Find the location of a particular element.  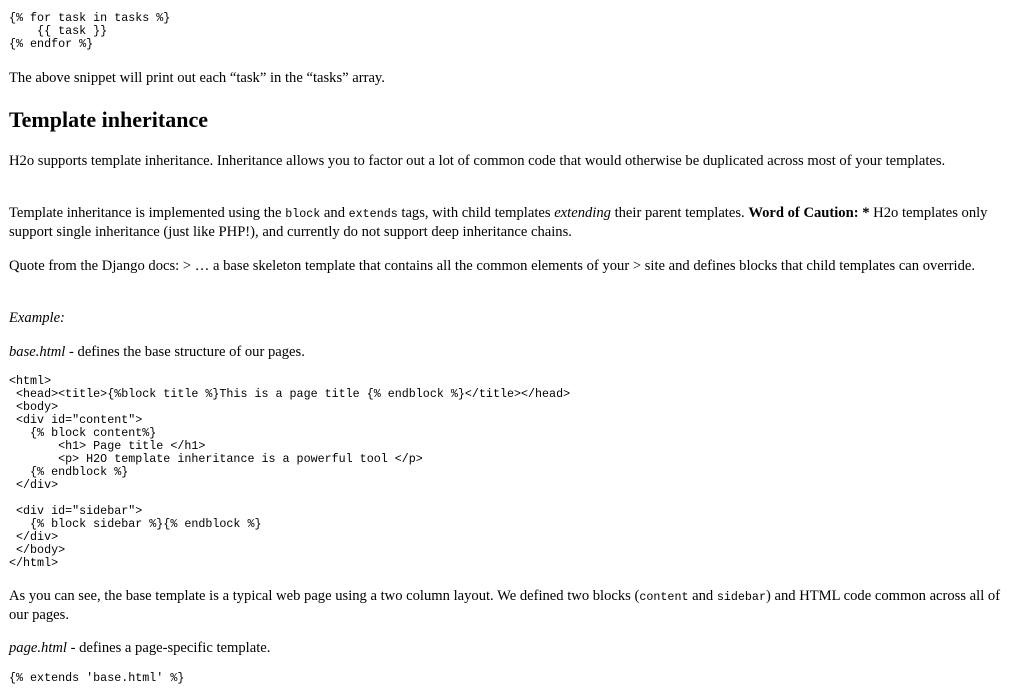

caution-label: Word of Caution: * is located at coordinates (809, 213).